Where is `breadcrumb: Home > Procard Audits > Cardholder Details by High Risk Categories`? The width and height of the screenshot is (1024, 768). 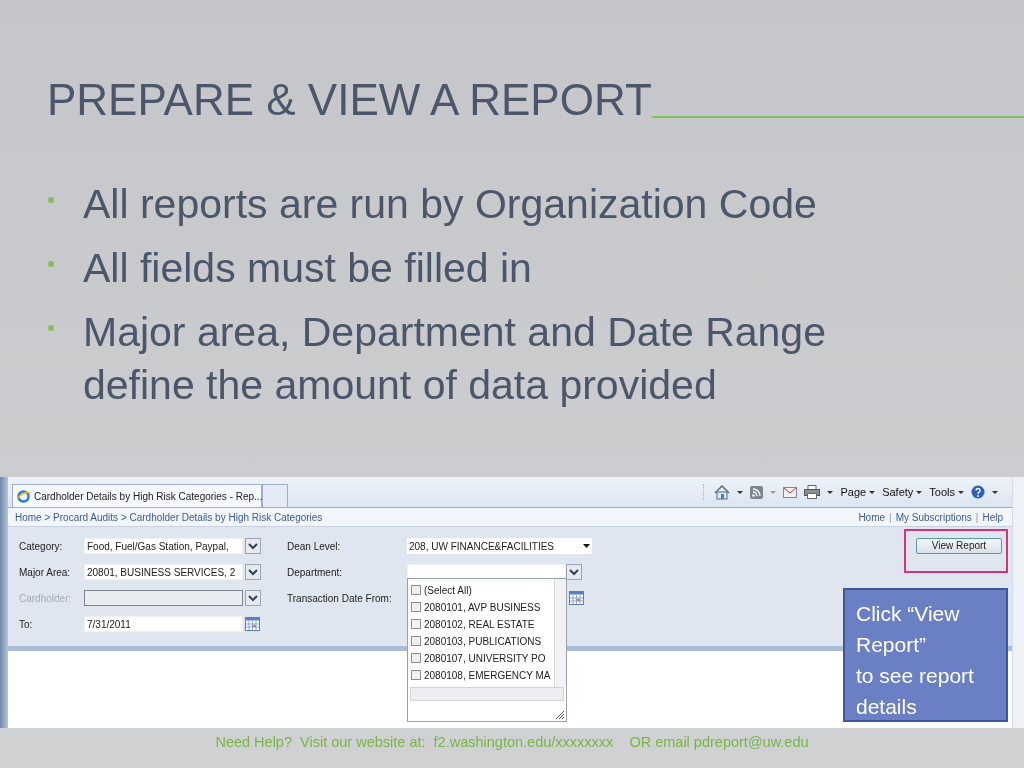
breadcrumb: Home > Procard Audits > Cardholder Details by High Risk Categories is located at coordinates (169, 517).